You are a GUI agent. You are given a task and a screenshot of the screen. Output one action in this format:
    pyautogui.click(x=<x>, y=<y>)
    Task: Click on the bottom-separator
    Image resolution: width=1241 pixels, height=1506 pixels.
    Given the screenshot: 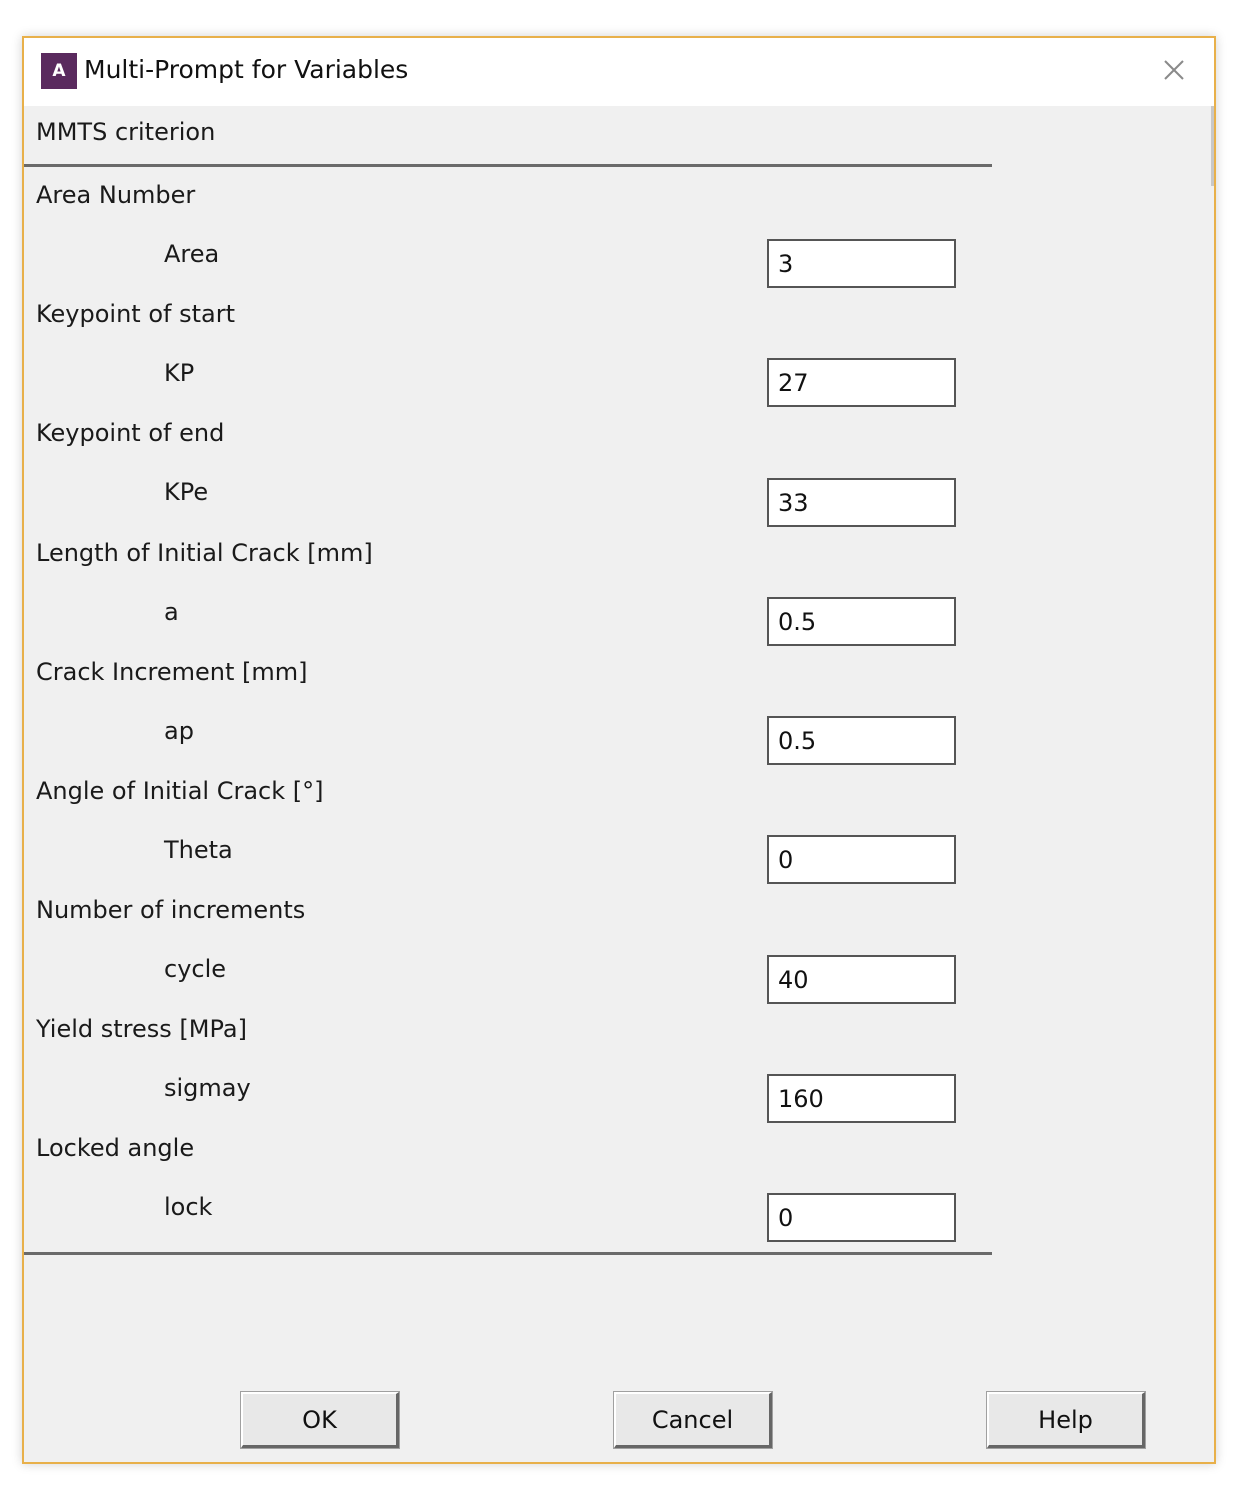 What is the action you would take?
    pyautogui.click(x=508, y=1253)
    